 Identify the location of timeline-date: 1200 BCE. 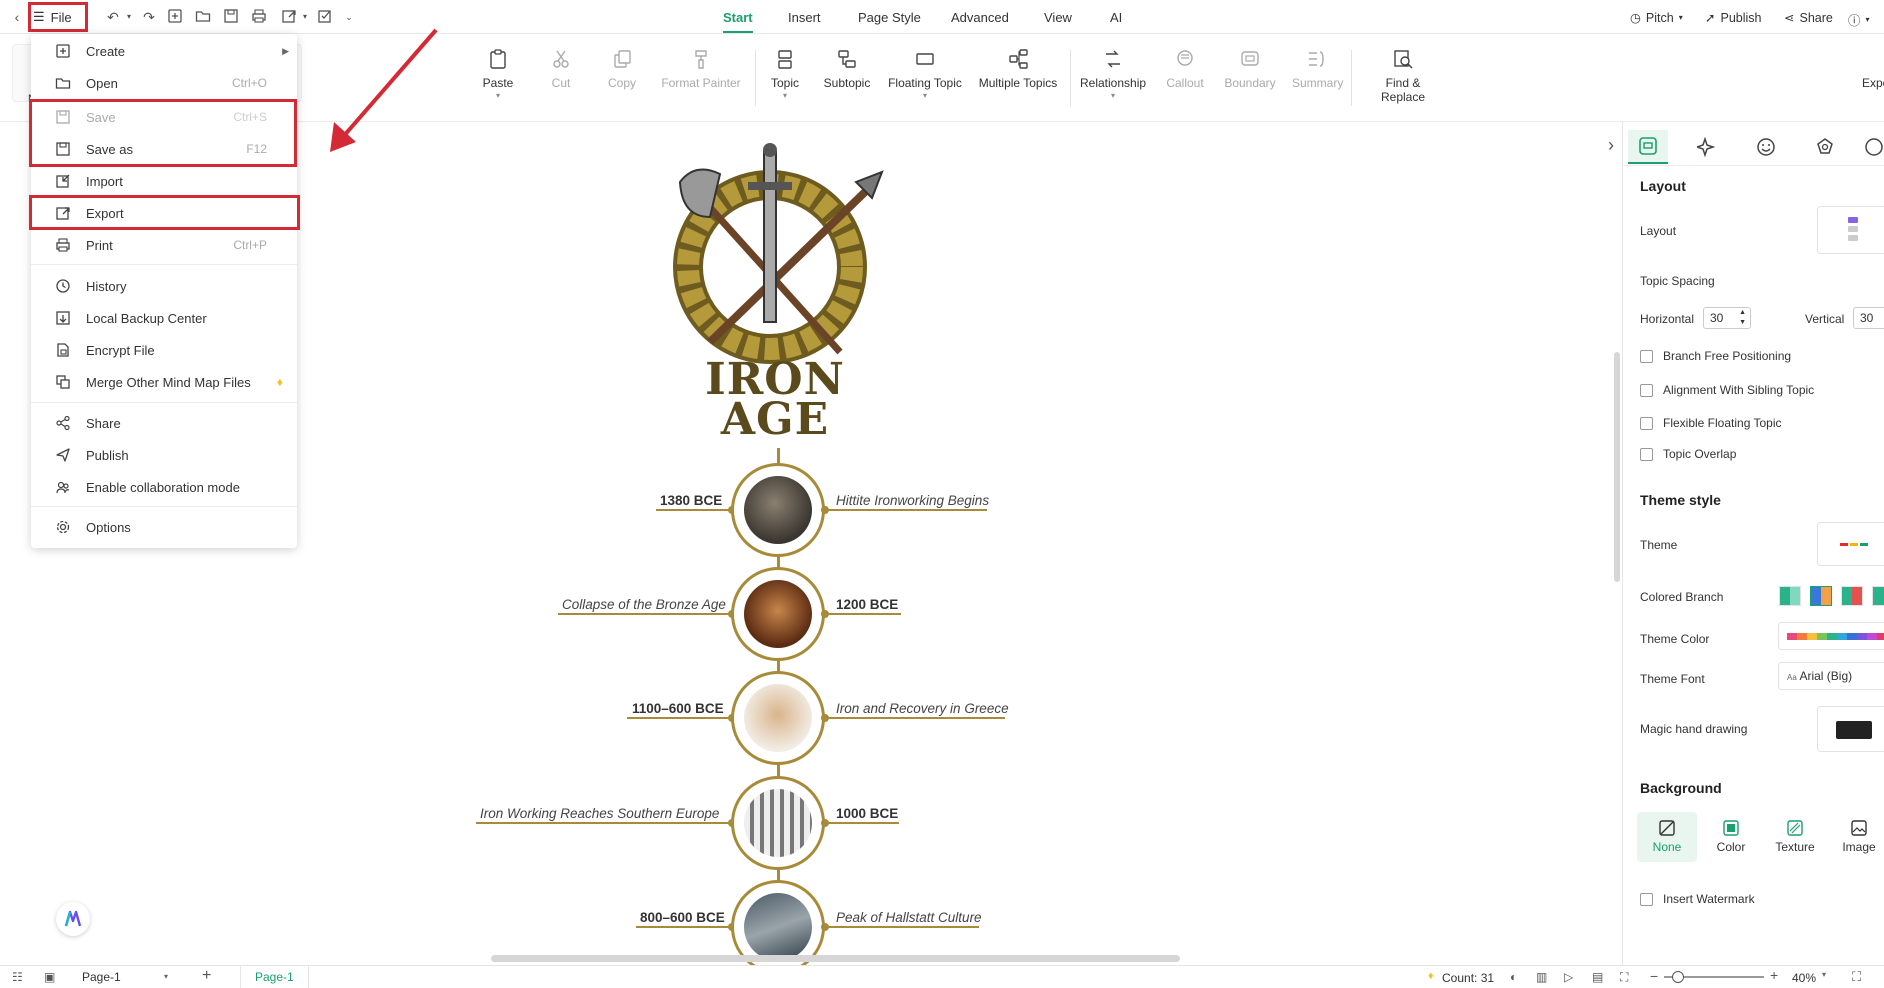
(867, 604).